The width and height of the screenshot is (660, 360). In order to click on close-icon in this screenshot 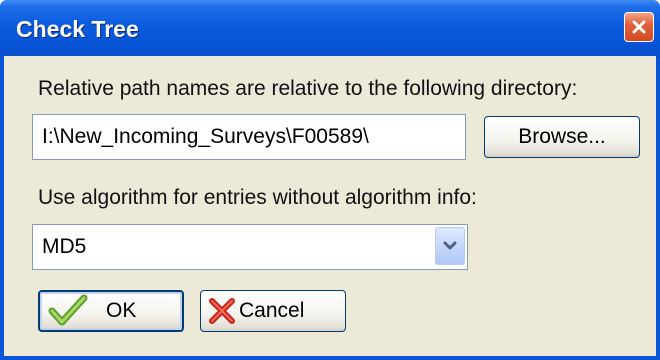, I will do `click(639, 27)`.